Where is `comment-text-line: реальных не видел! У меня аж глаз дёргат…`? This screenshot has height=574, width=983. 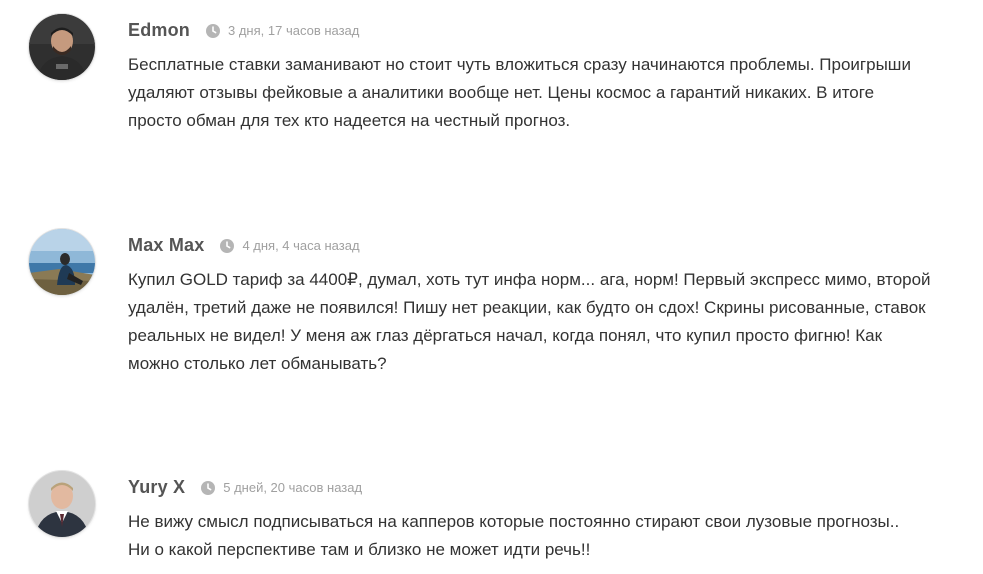
comment-text-line: реальных не видел! У меня аж глаз дёргат… is located at coordinates (505, 335).